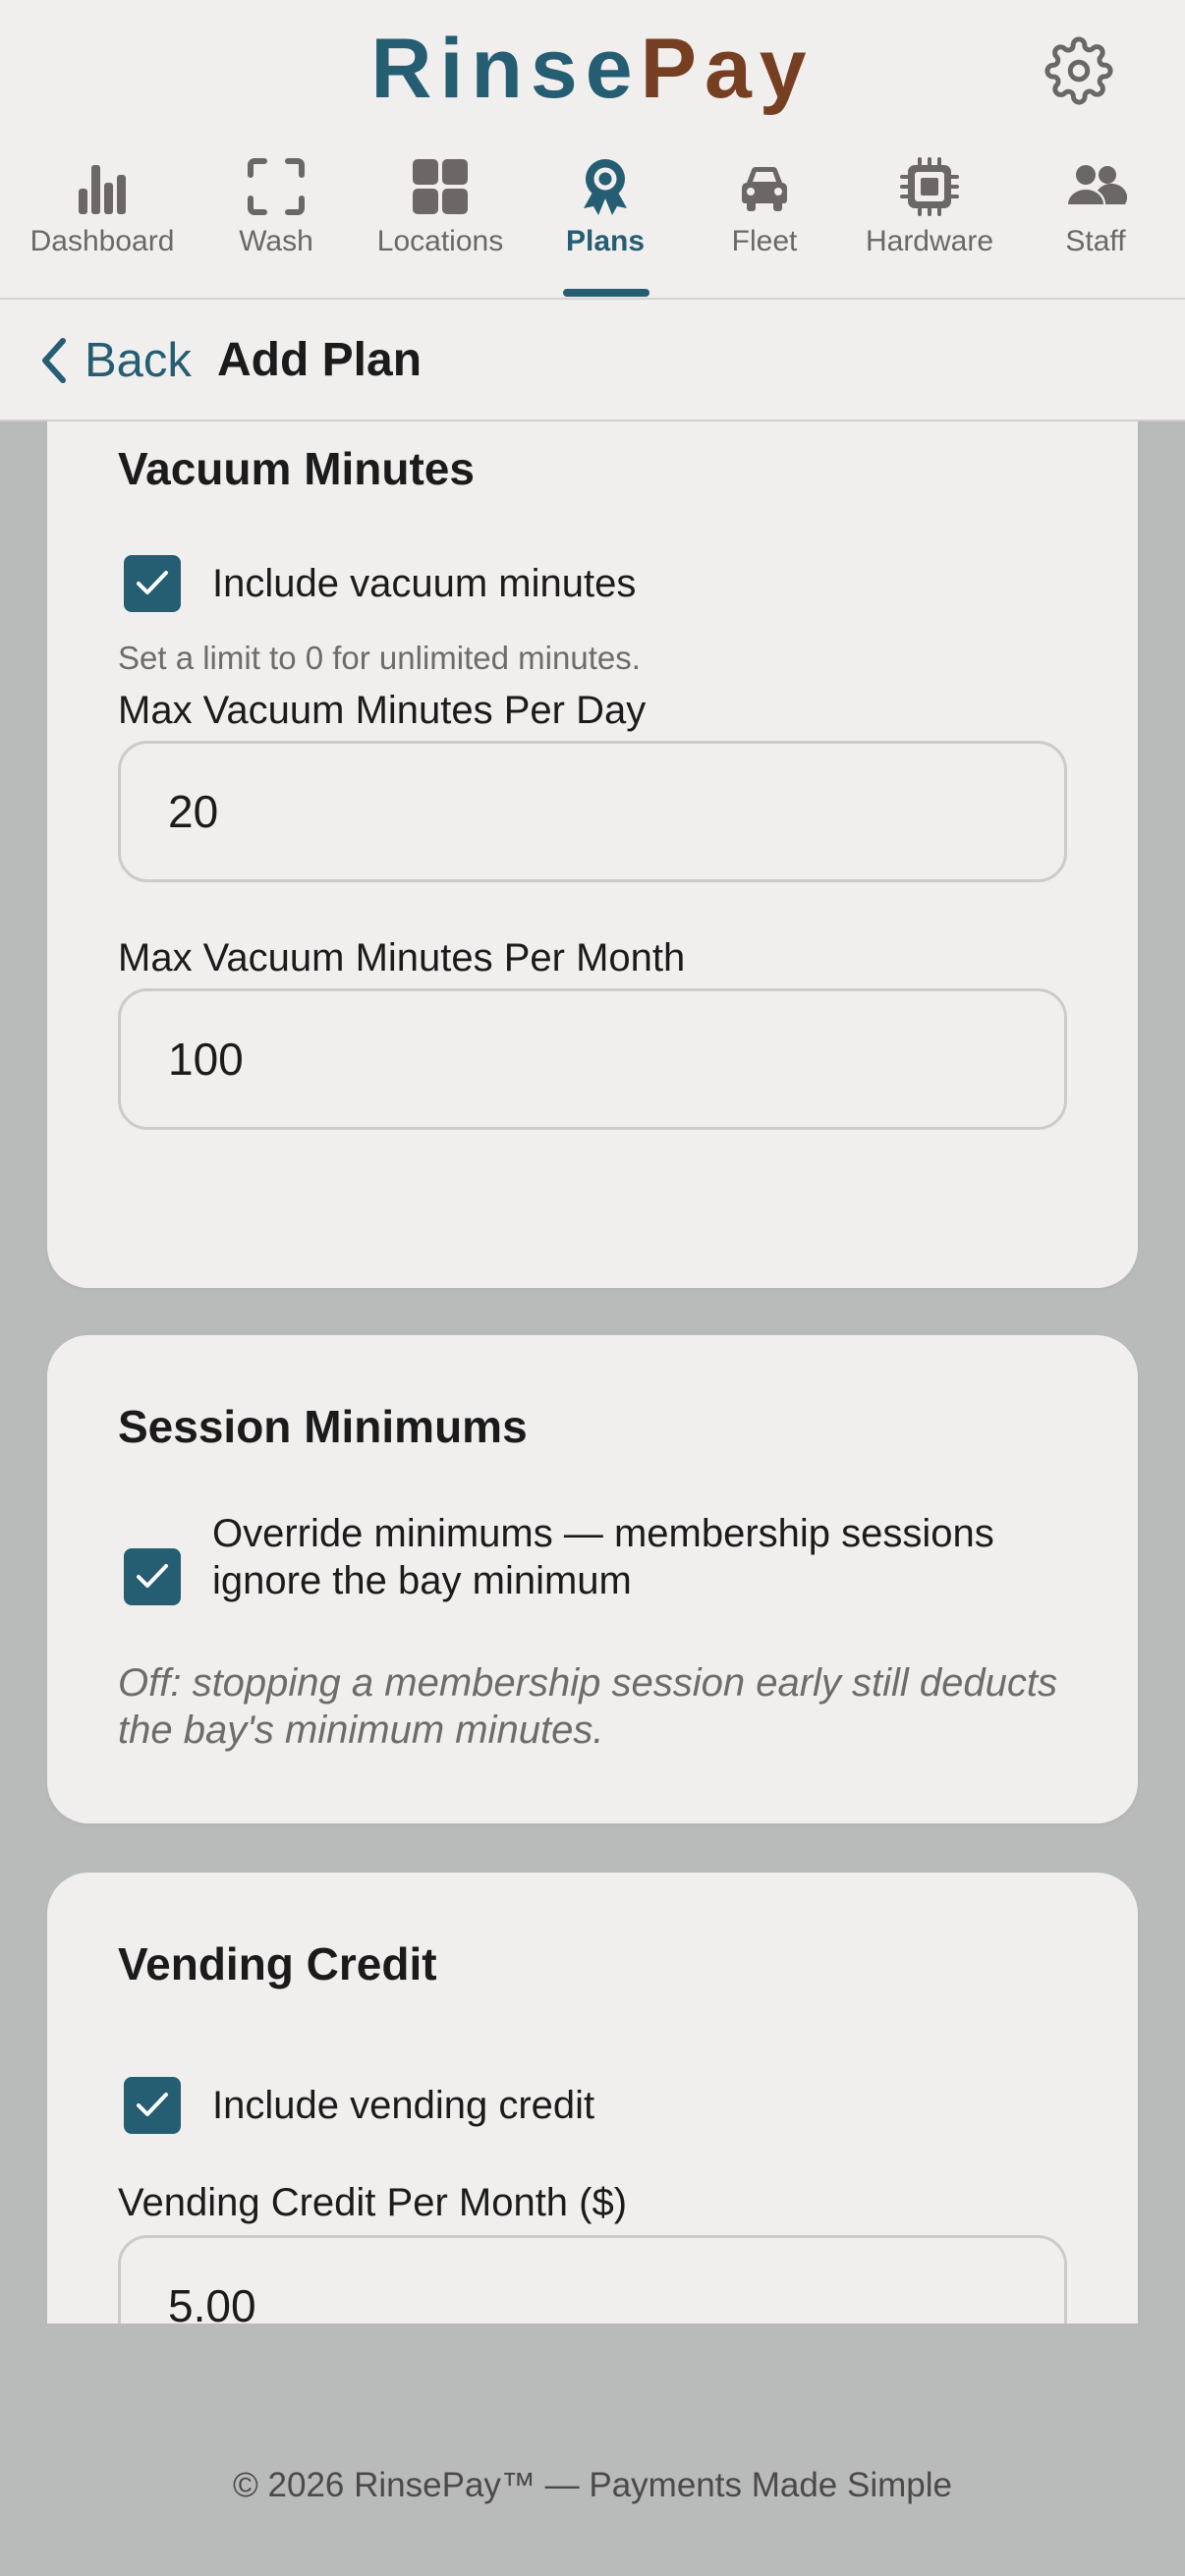 This screenshot has width=1185, height=2576. Describe the element at coordinates (296, 468) in the screenshot. I see `vacuum-card-title: Vacuum Minutes` at that location.